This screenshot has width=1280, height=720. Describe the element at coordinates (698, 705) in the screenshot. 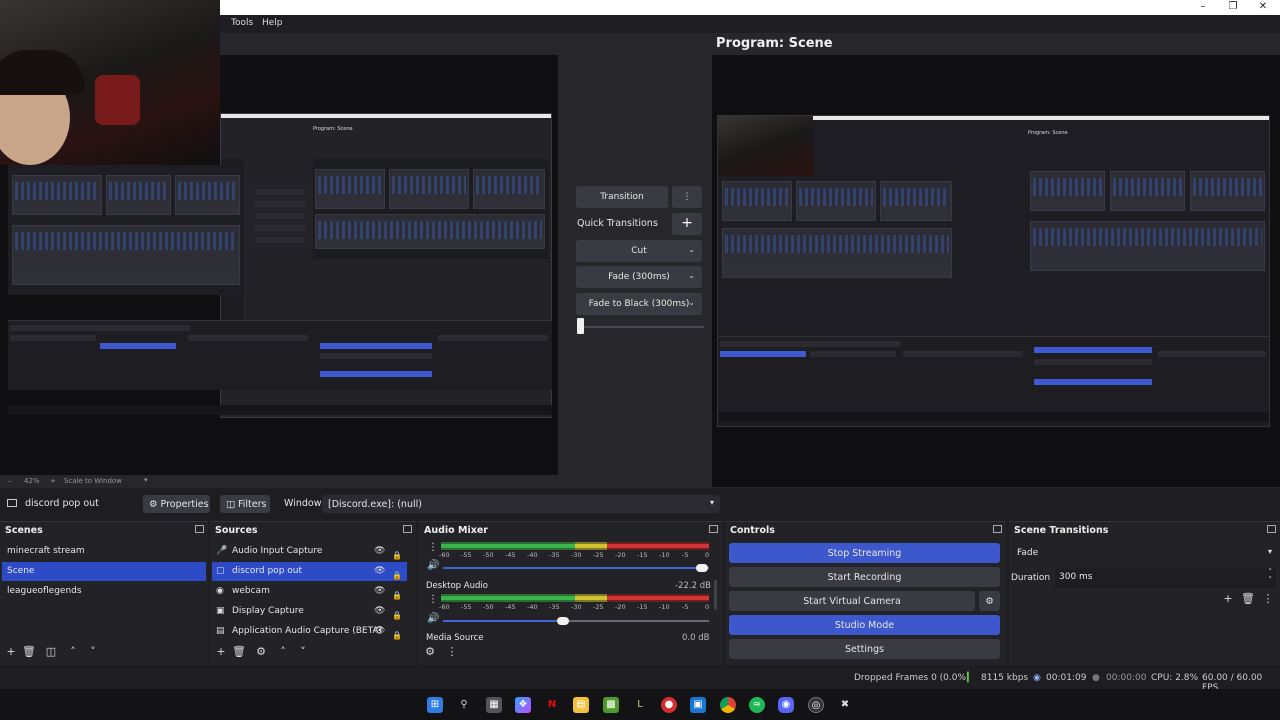

I see `app-blue-icon: ▣` at that location.